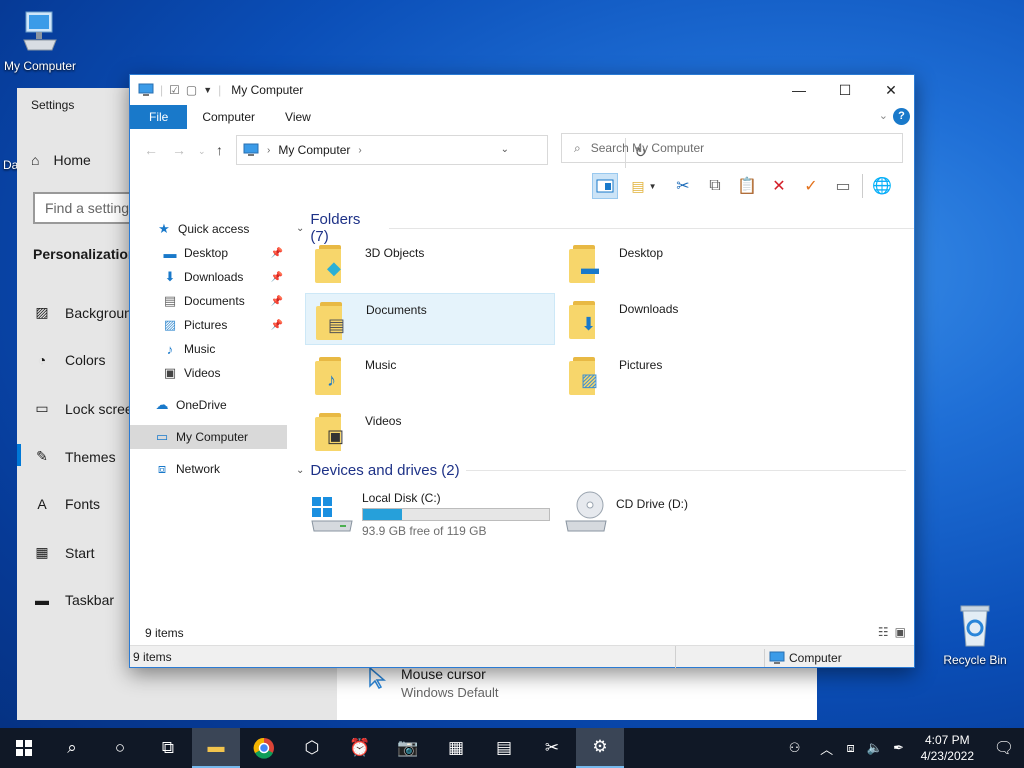 The height and width of the screenshot is (768, 1024). I want to click on cloud-icon: ☁, so click(162, 404).